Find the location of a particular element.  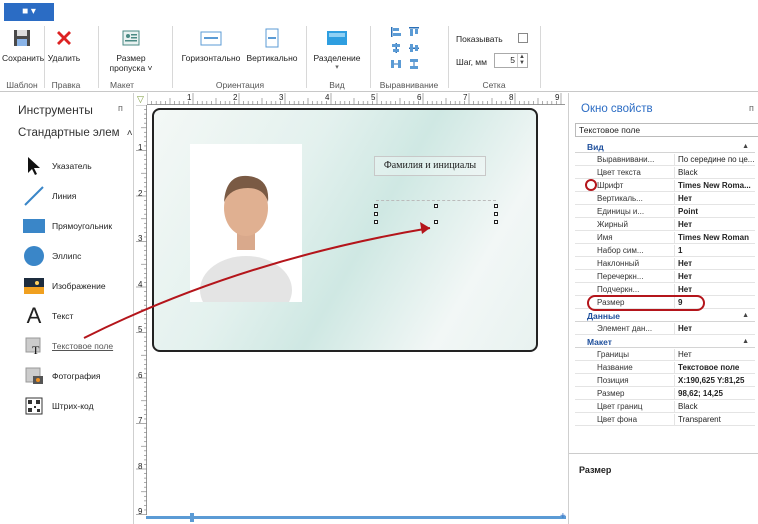

property-value: Times New Roman is located at coordinates (714, 238).